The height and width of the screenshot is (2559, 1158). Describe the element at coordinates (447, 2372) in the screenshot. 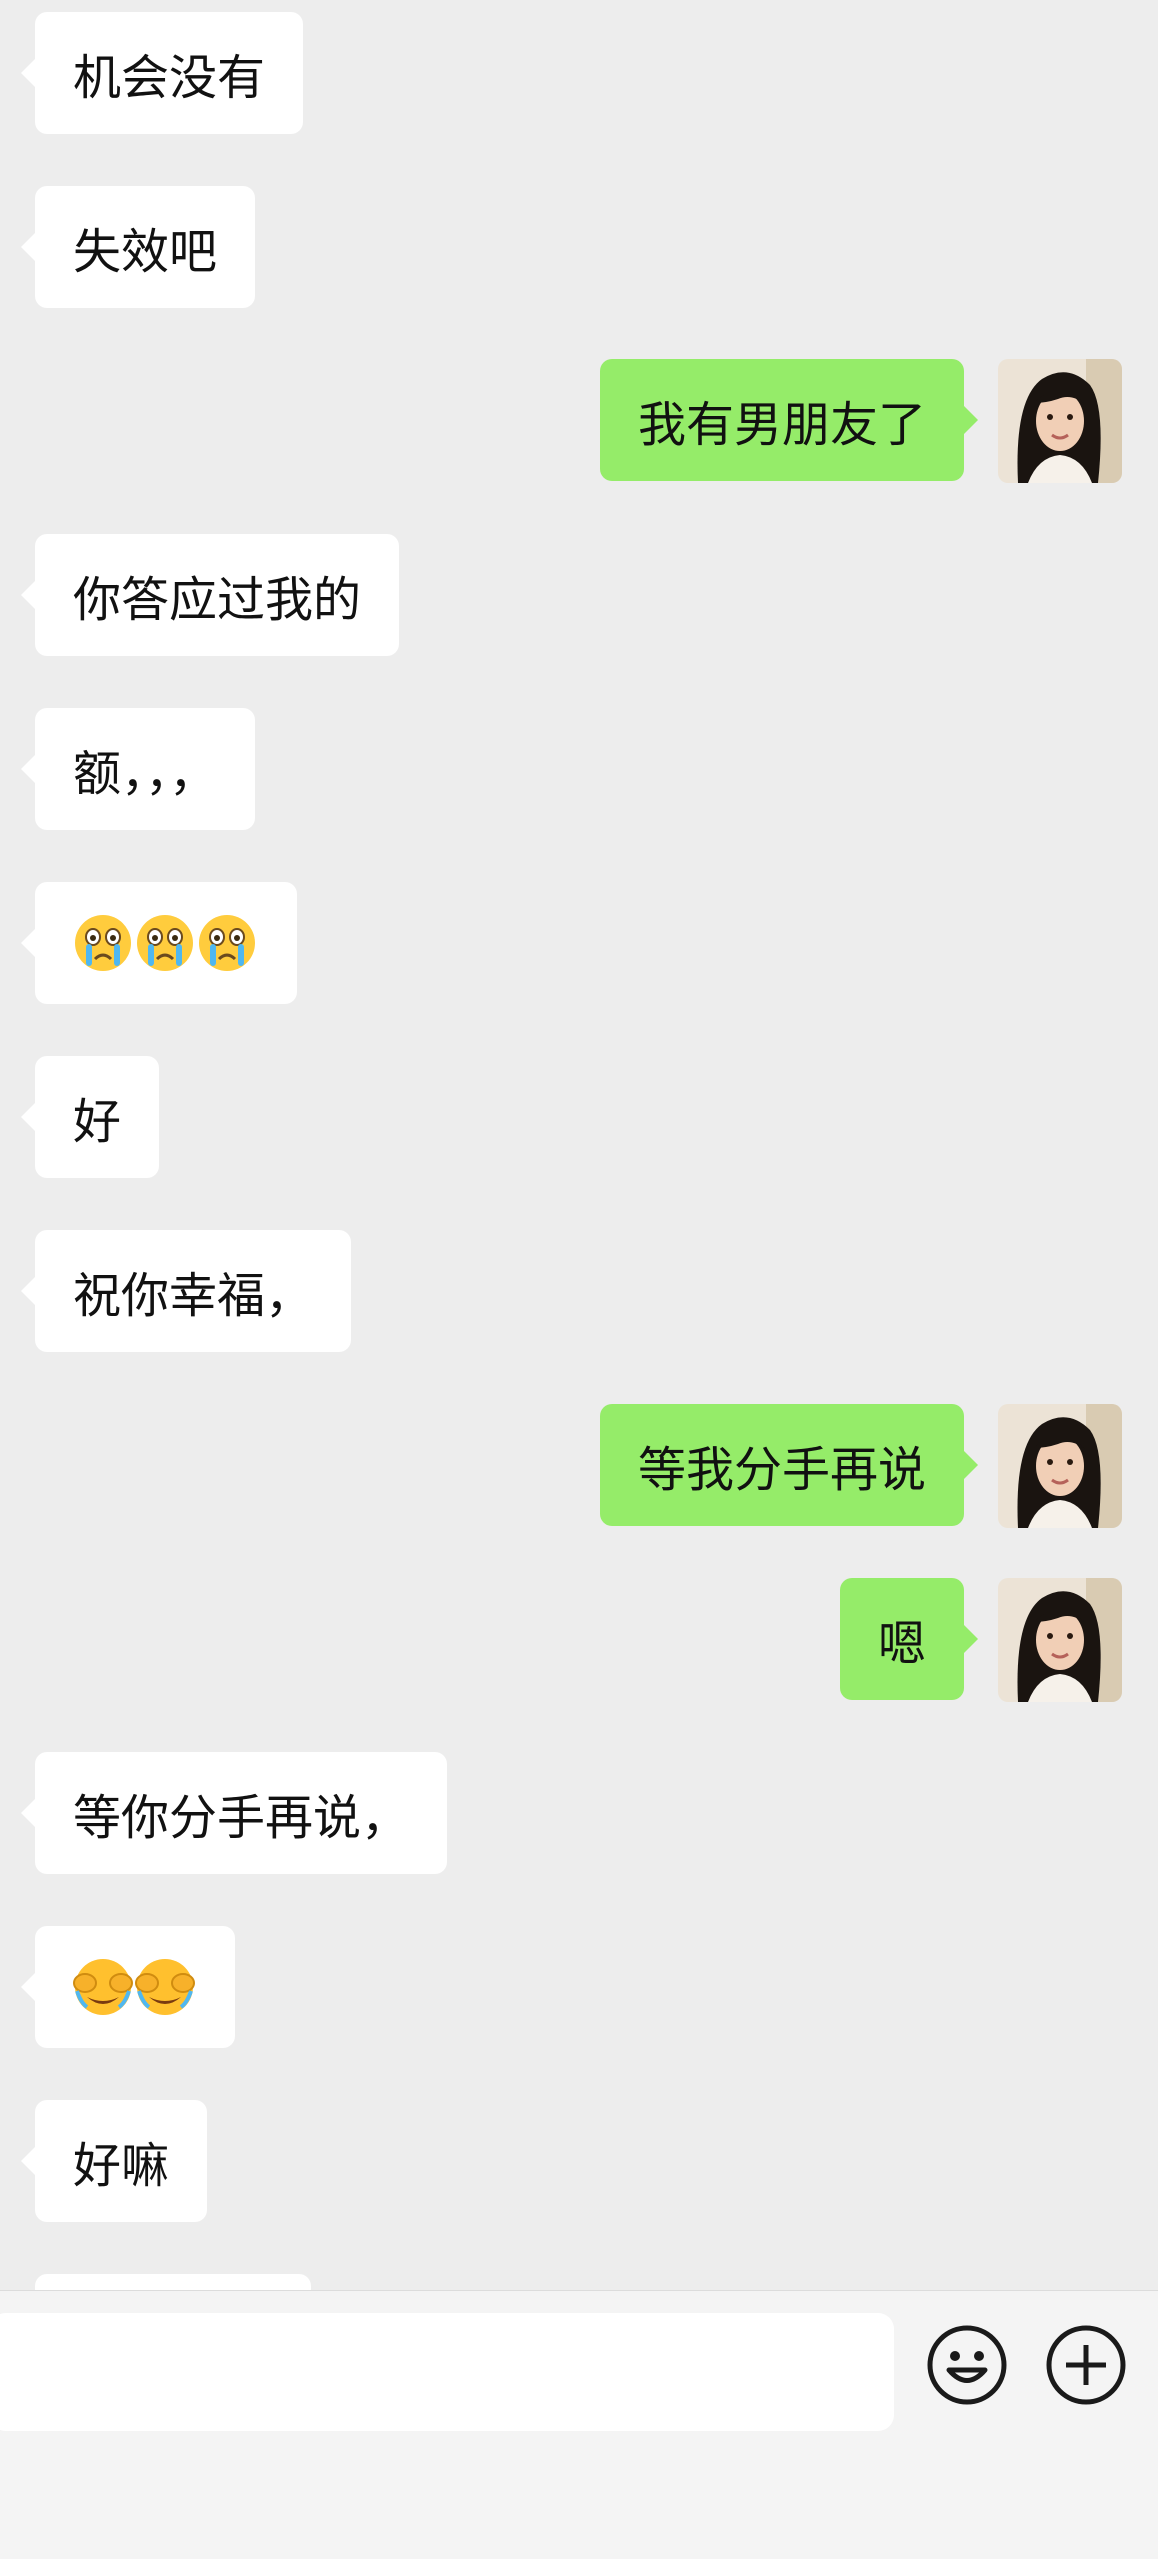

I see `message-input` at that location.